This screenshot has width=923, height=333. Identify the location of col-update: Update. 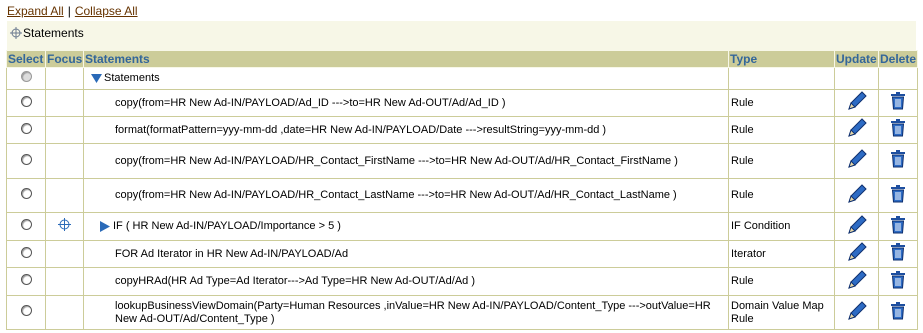
(856, 59).